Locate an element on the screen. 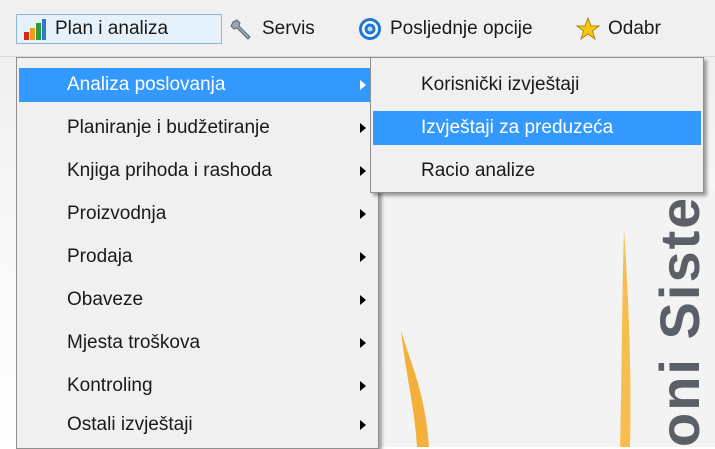  menu-item-prodaja: Prodaja is located at coordinates (197, 257).